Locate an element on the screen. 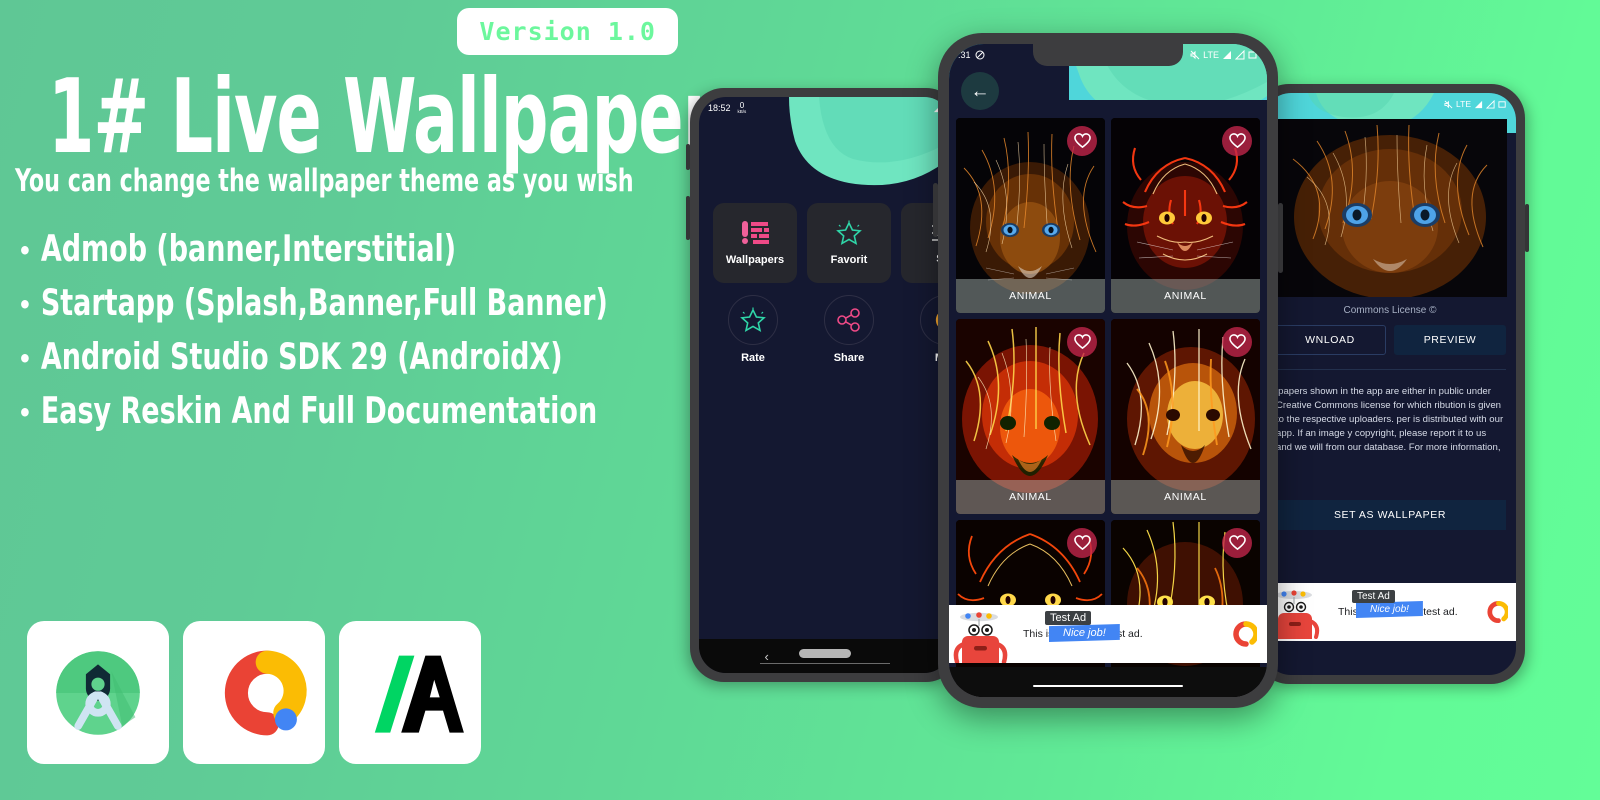 The width and height of the screenshot is (1600, 800). notch is located at coordinates (1108, 55).